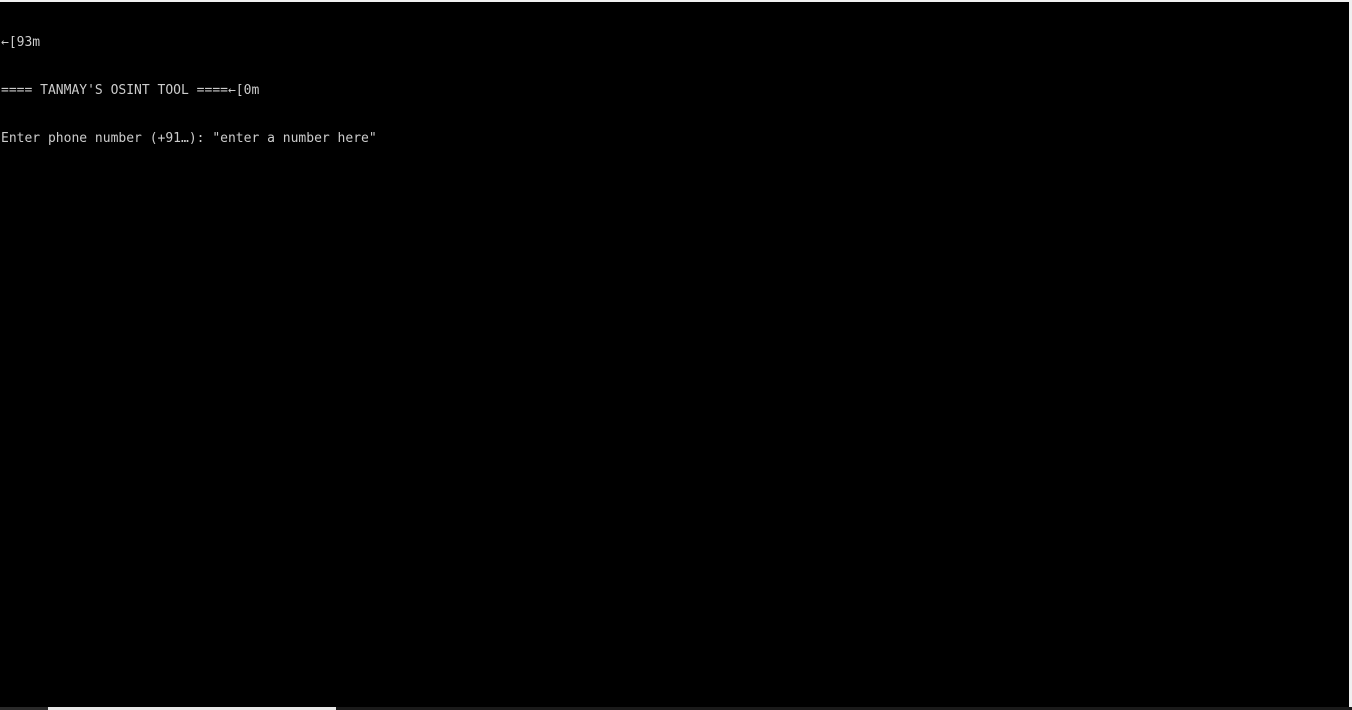 The image size is (1352, 710). What do you see at coordinates (130, 90) in the screenshot?
I see `tool-title-line: ==== TANMAY'S OSINT TOOL ====←[0m` at bounding box center [130, 90].